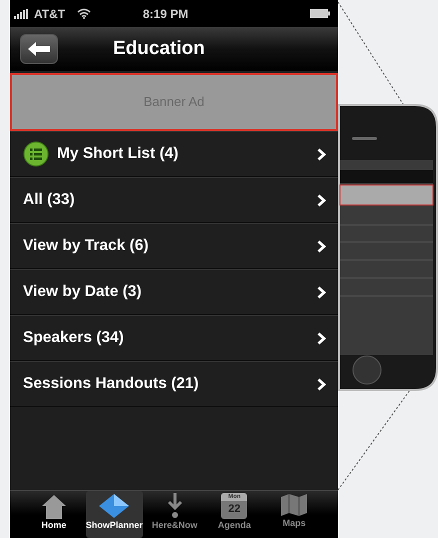 This screenshot has width=438, height=538. I want to click on tab-bar-item: Maps, so click(294, 514).